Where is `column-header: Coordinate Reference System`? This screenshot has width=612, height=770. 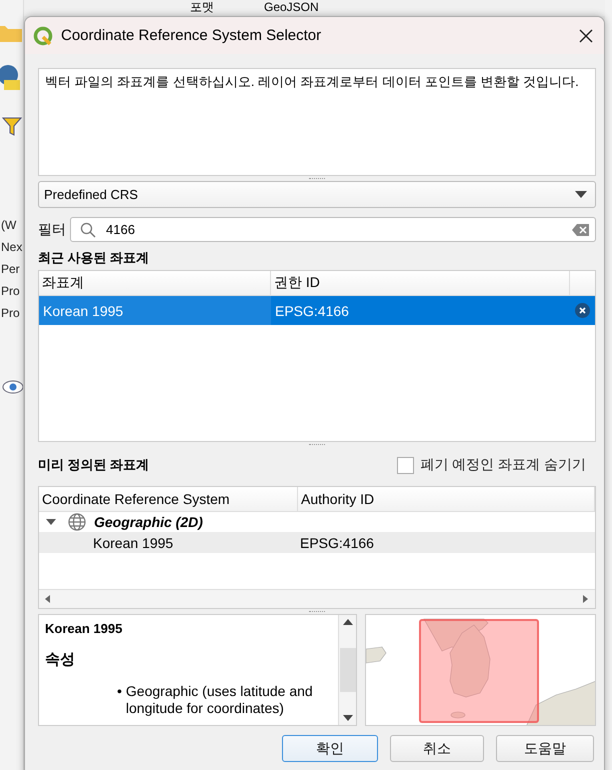 column-header: Coordinate Reference System is located at coordinates (168, 499).